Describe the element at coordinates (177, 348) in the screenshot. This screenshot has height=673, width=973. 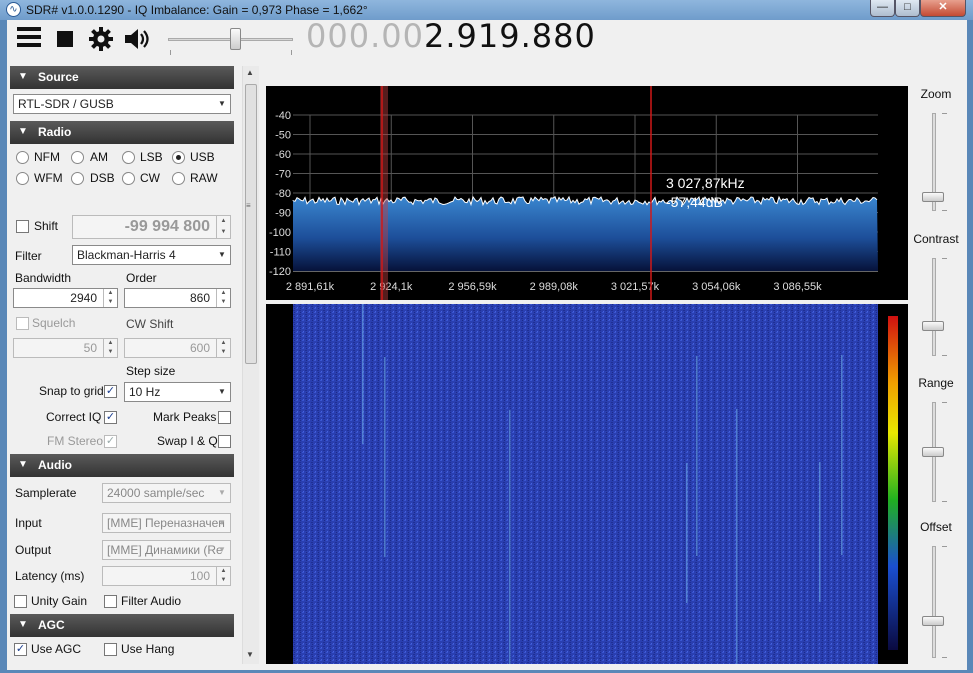
I see `cwshift-input: 600 ▲ ▼` at that location.